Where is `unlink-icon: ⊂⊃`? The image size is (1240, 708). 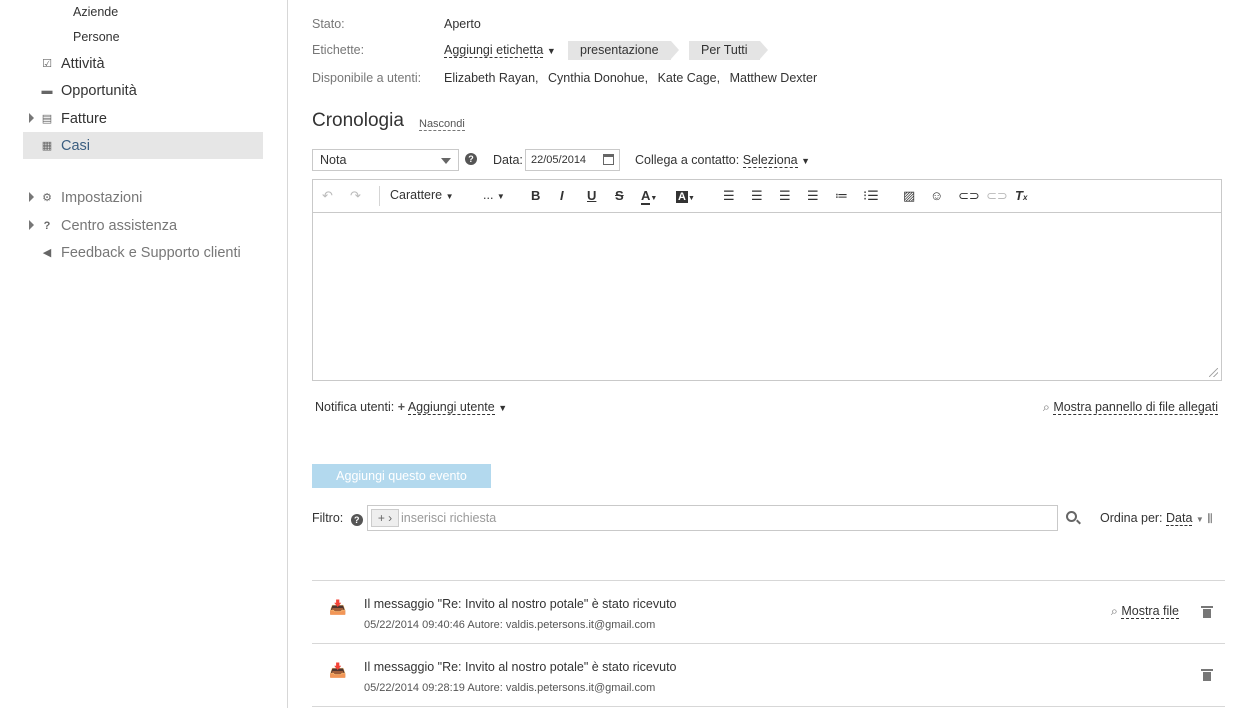
unlink-icon: ⊂⊃ is located at coordinates (997, 196).